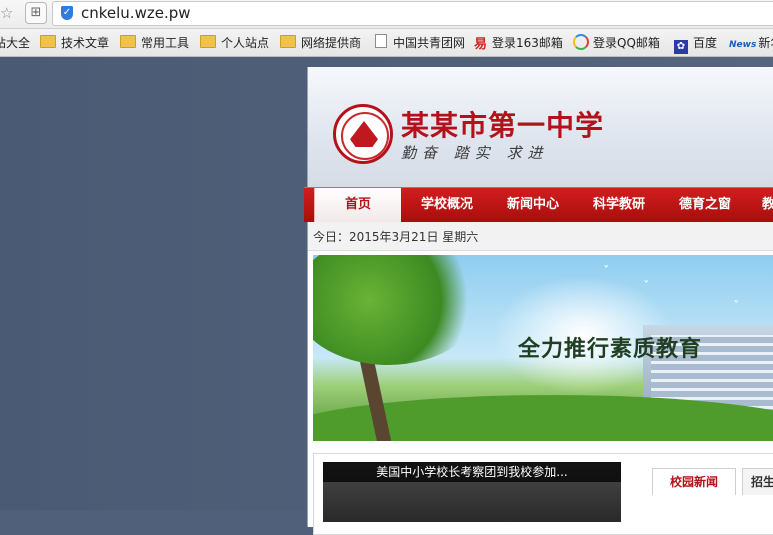 This screenshot has height=535, width=773. Describe the element at coordinates (533, 205) in the screenshot. I see `nav-news-center: 新闻中心` at that location.